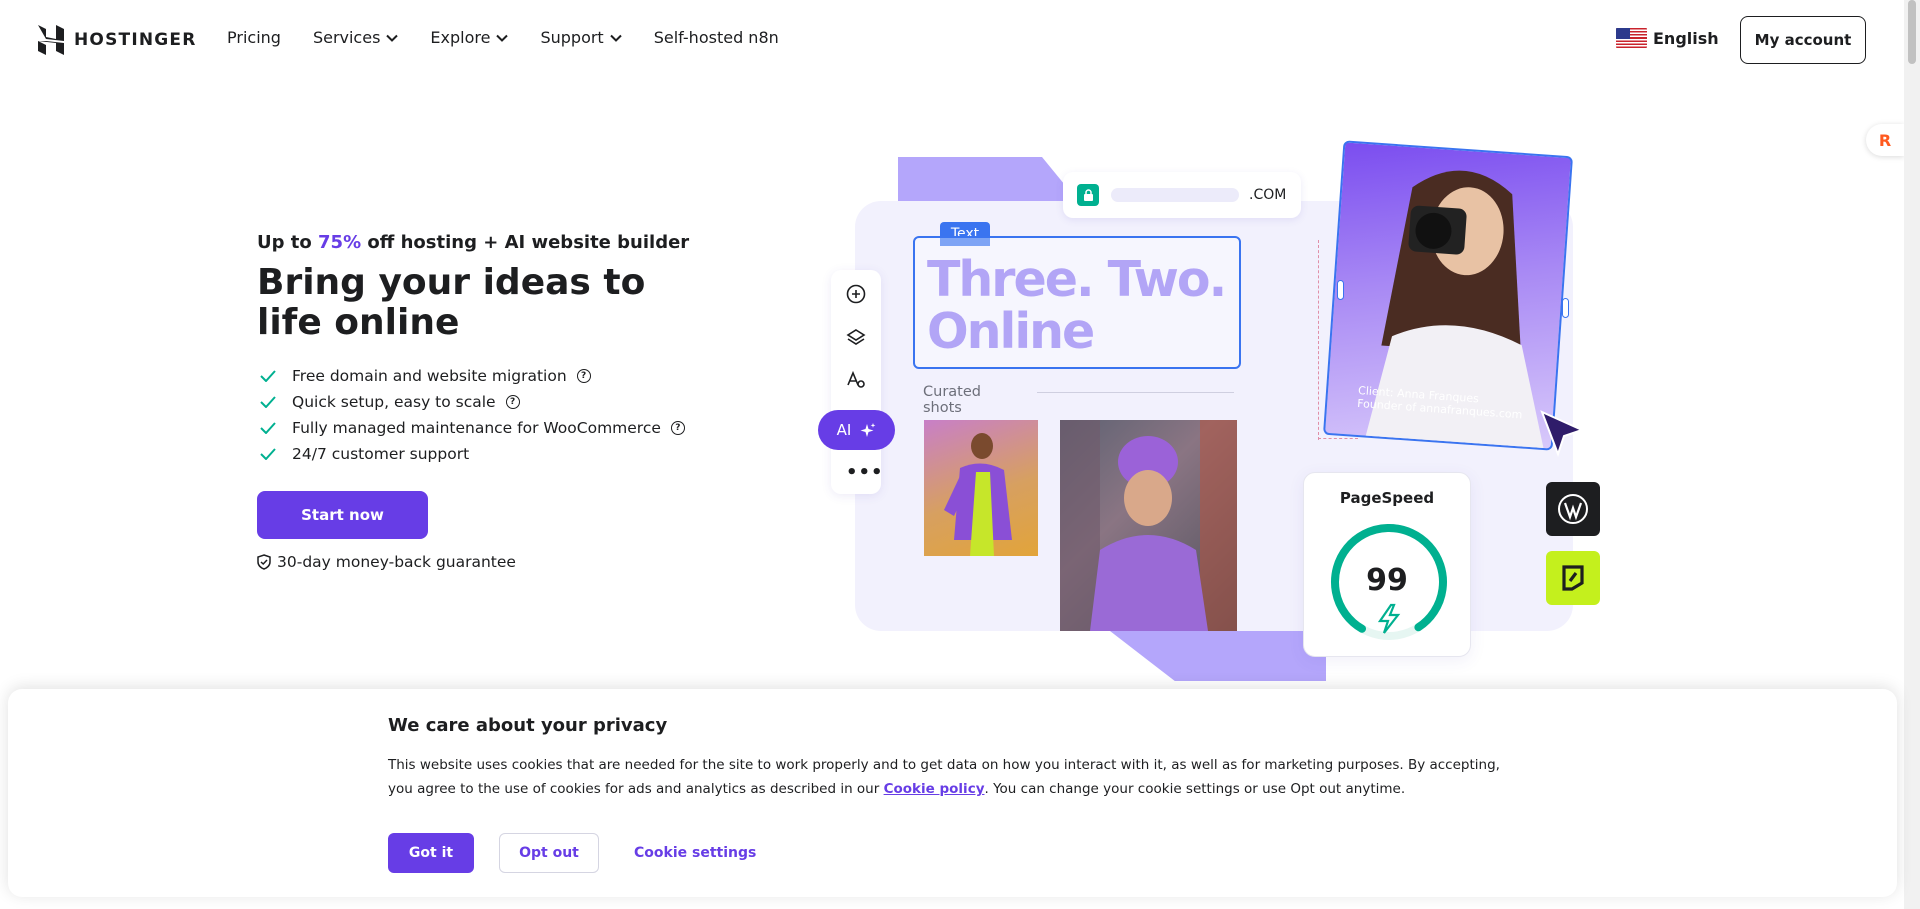  I want to click on pagespeed-score: 99, so click(1387, 580).